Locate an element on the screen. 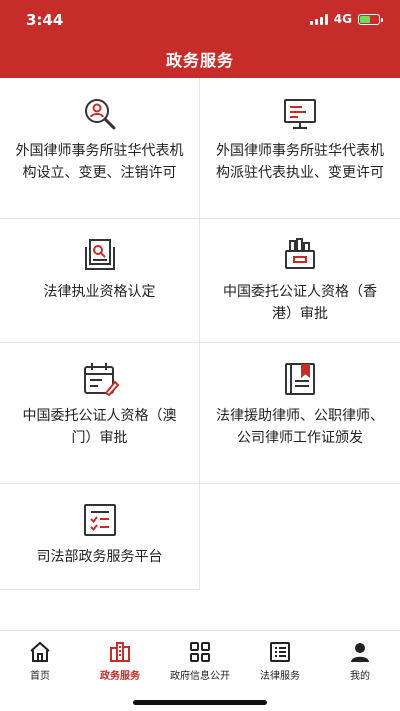 The width and height of the screenshot is (400, 711). header: 政务服务 is located at coordinates (200, 59).